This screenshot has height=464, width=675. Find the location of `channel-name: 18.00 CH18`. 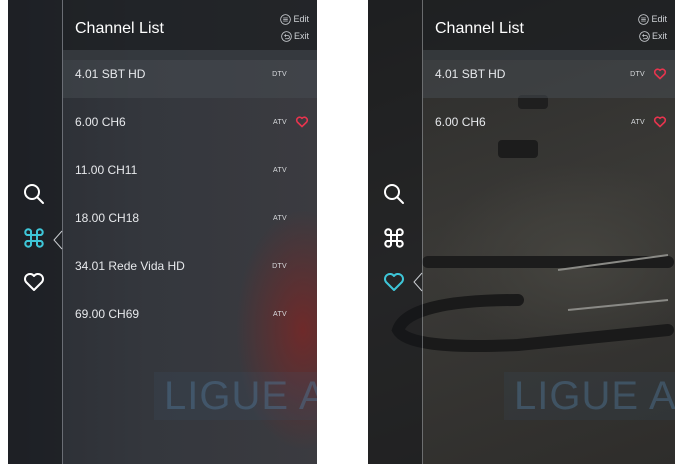

channel-name: 18.00 CH18 is located at coordinates (107, 218).